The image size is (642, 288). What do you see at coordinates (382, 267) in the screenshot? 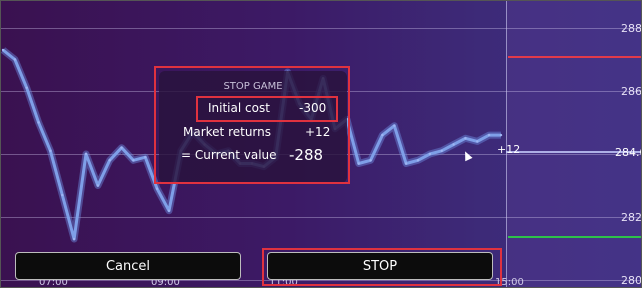
I see `stop-button-highlight-box` at bounding box center [382, 267].